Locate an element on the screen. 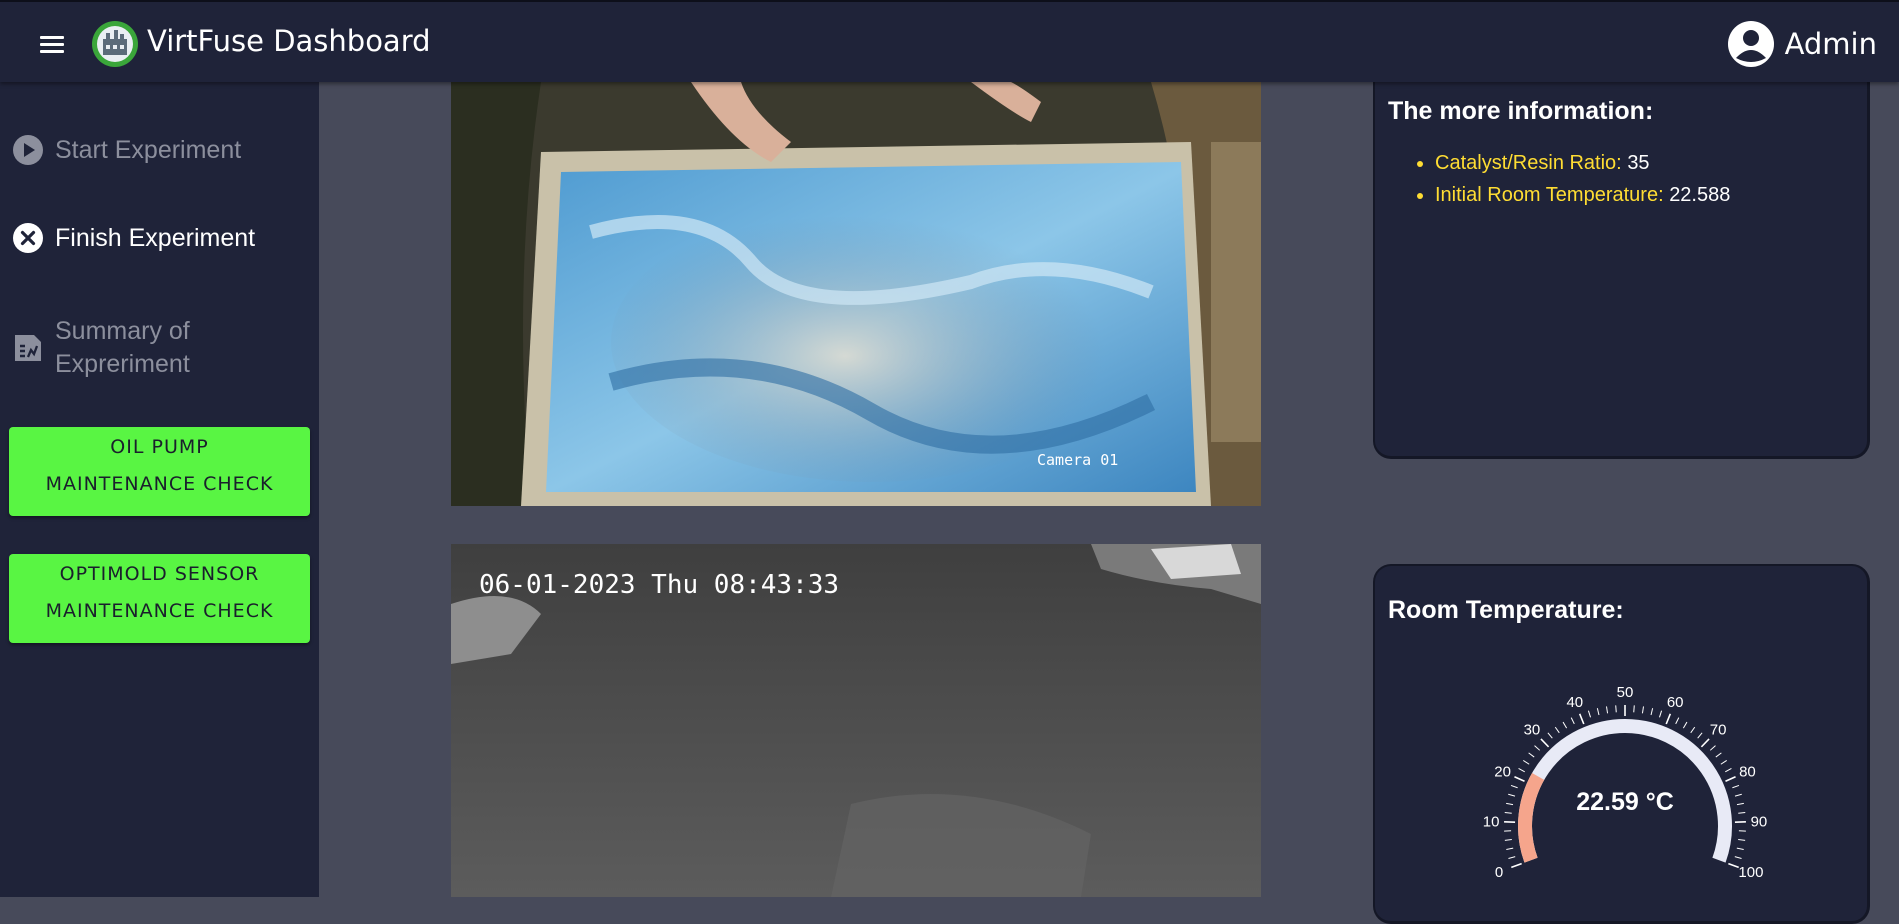 The width and height of the screenshot is (1899, 924). list-item: Catalyst/Resin Ratio: 35 is located at coordinates (1582, 163).